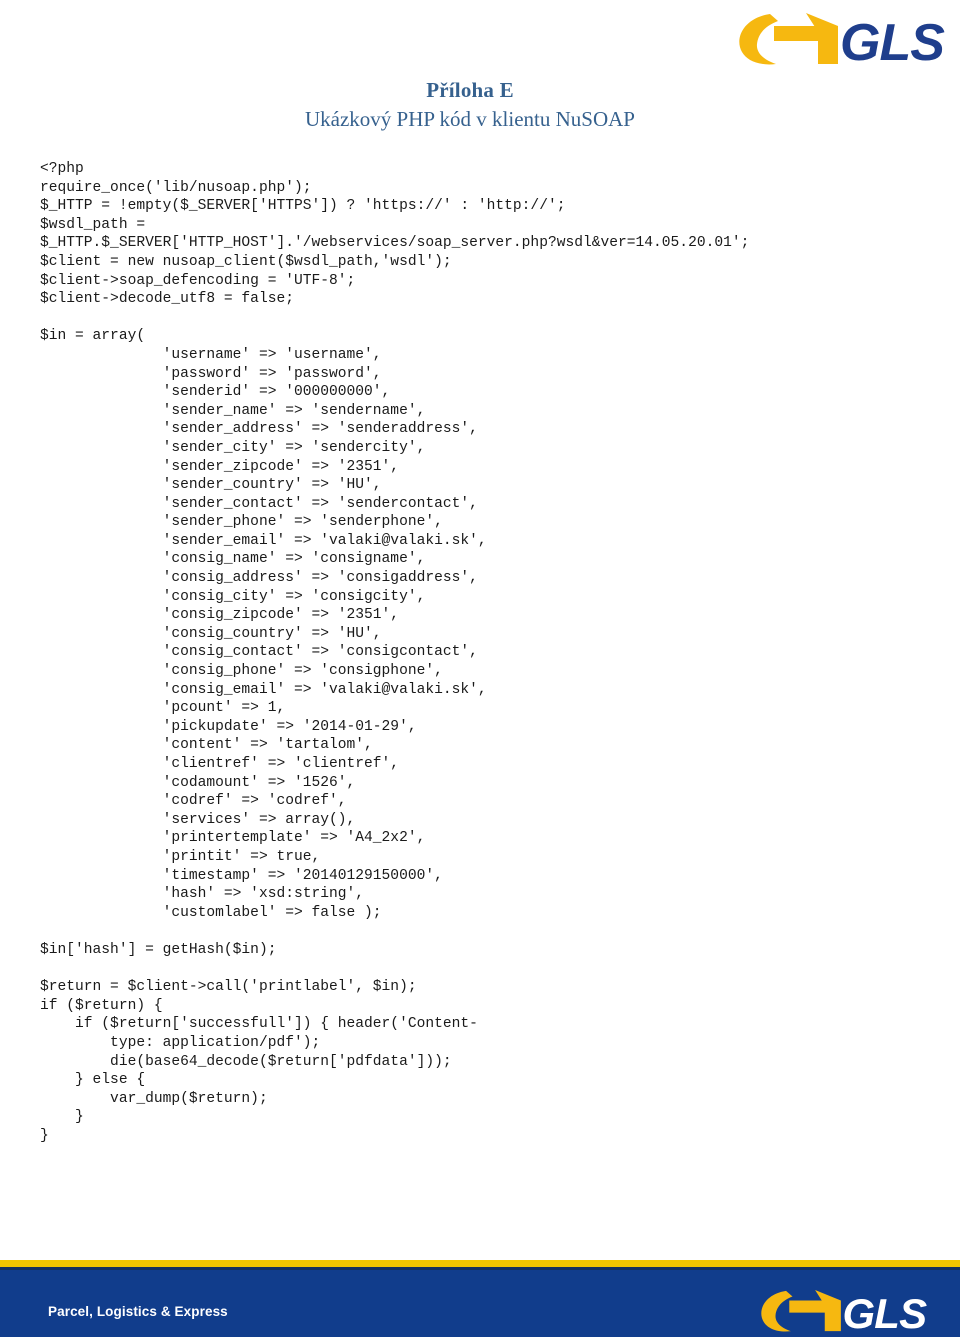 The width and height of the screenshot is (960, 1337). What do you see at coordinates (62, 169) in the screenshot?
I see `code-line: <?php` at bounding box center [62, 169].